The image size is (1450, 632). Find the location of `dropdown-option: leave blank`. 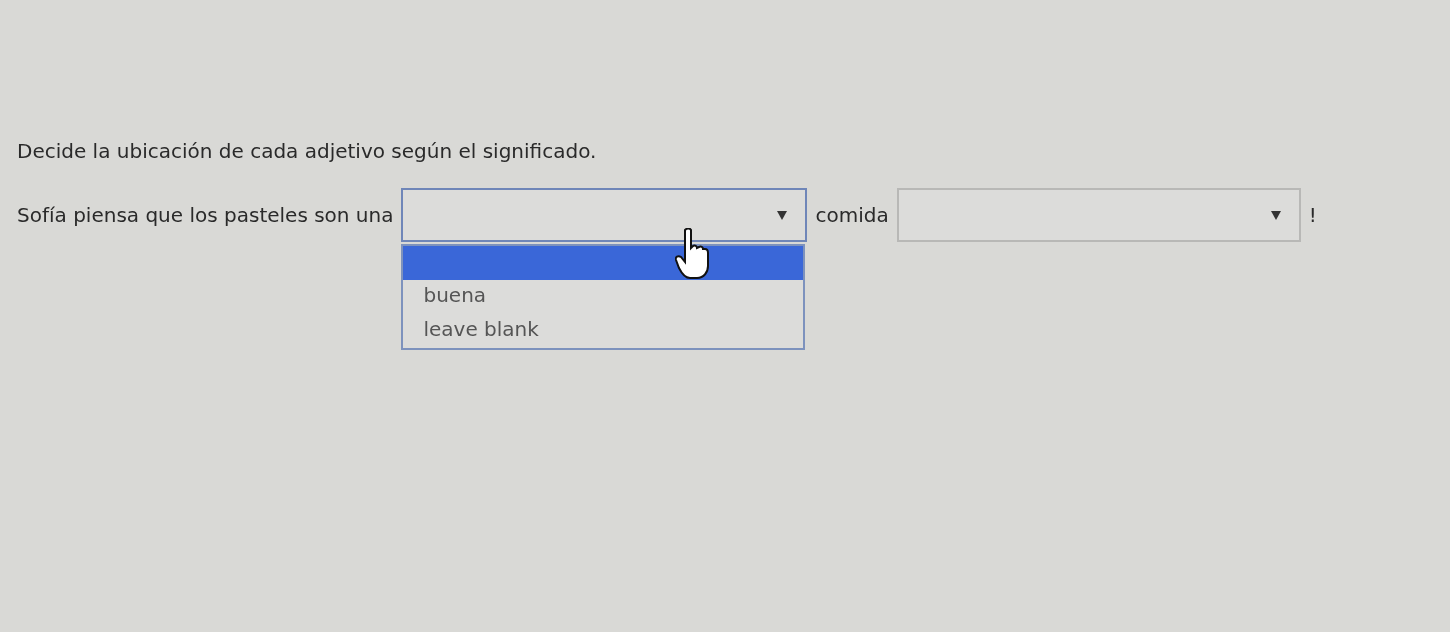

dropdown-option: leave blank is located at coordinates (603, 331).